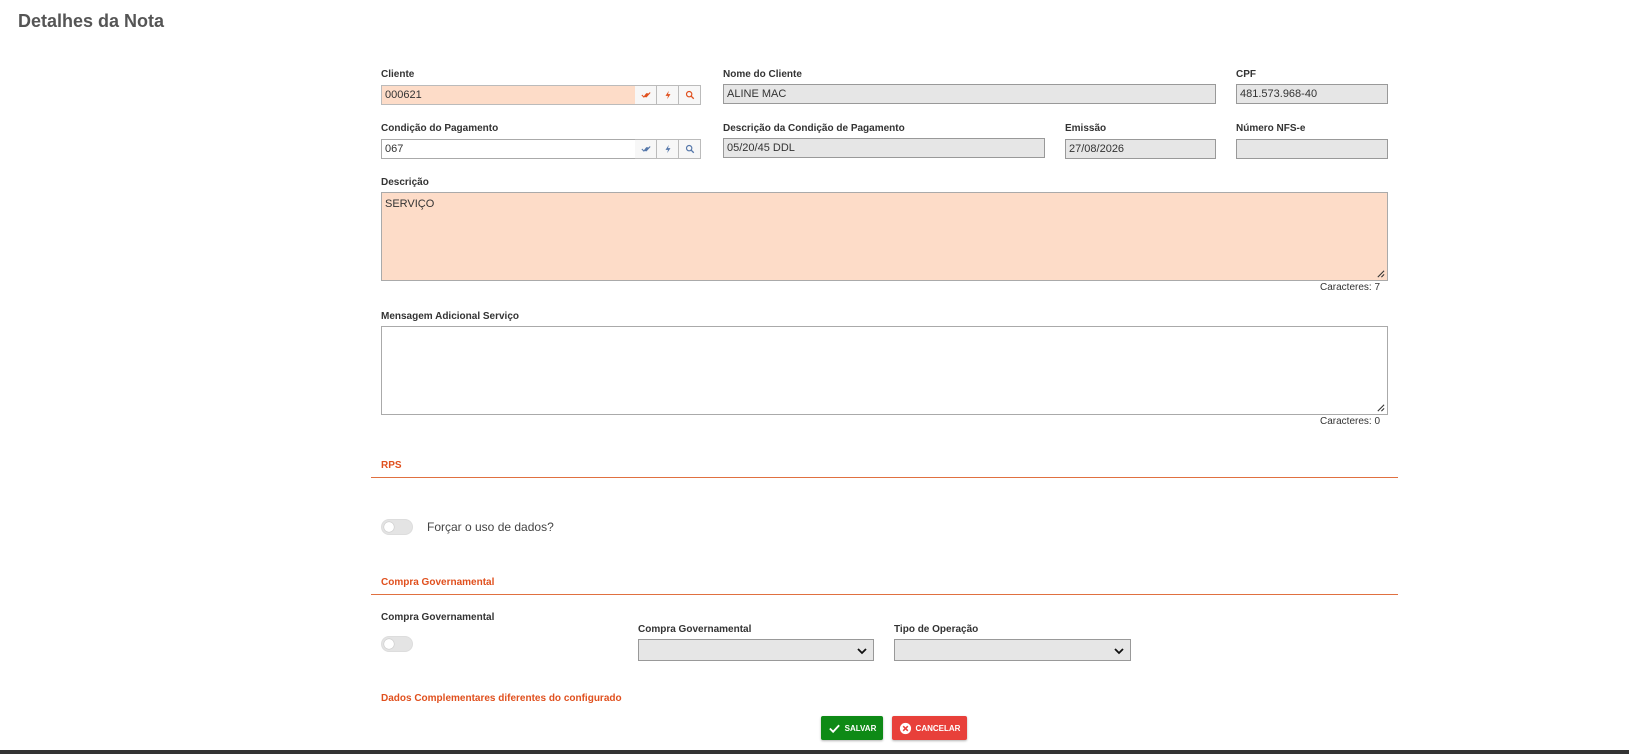 This screenshot has height=754, width=1629. I want to click on compra-gov-select, so click(756, 650).